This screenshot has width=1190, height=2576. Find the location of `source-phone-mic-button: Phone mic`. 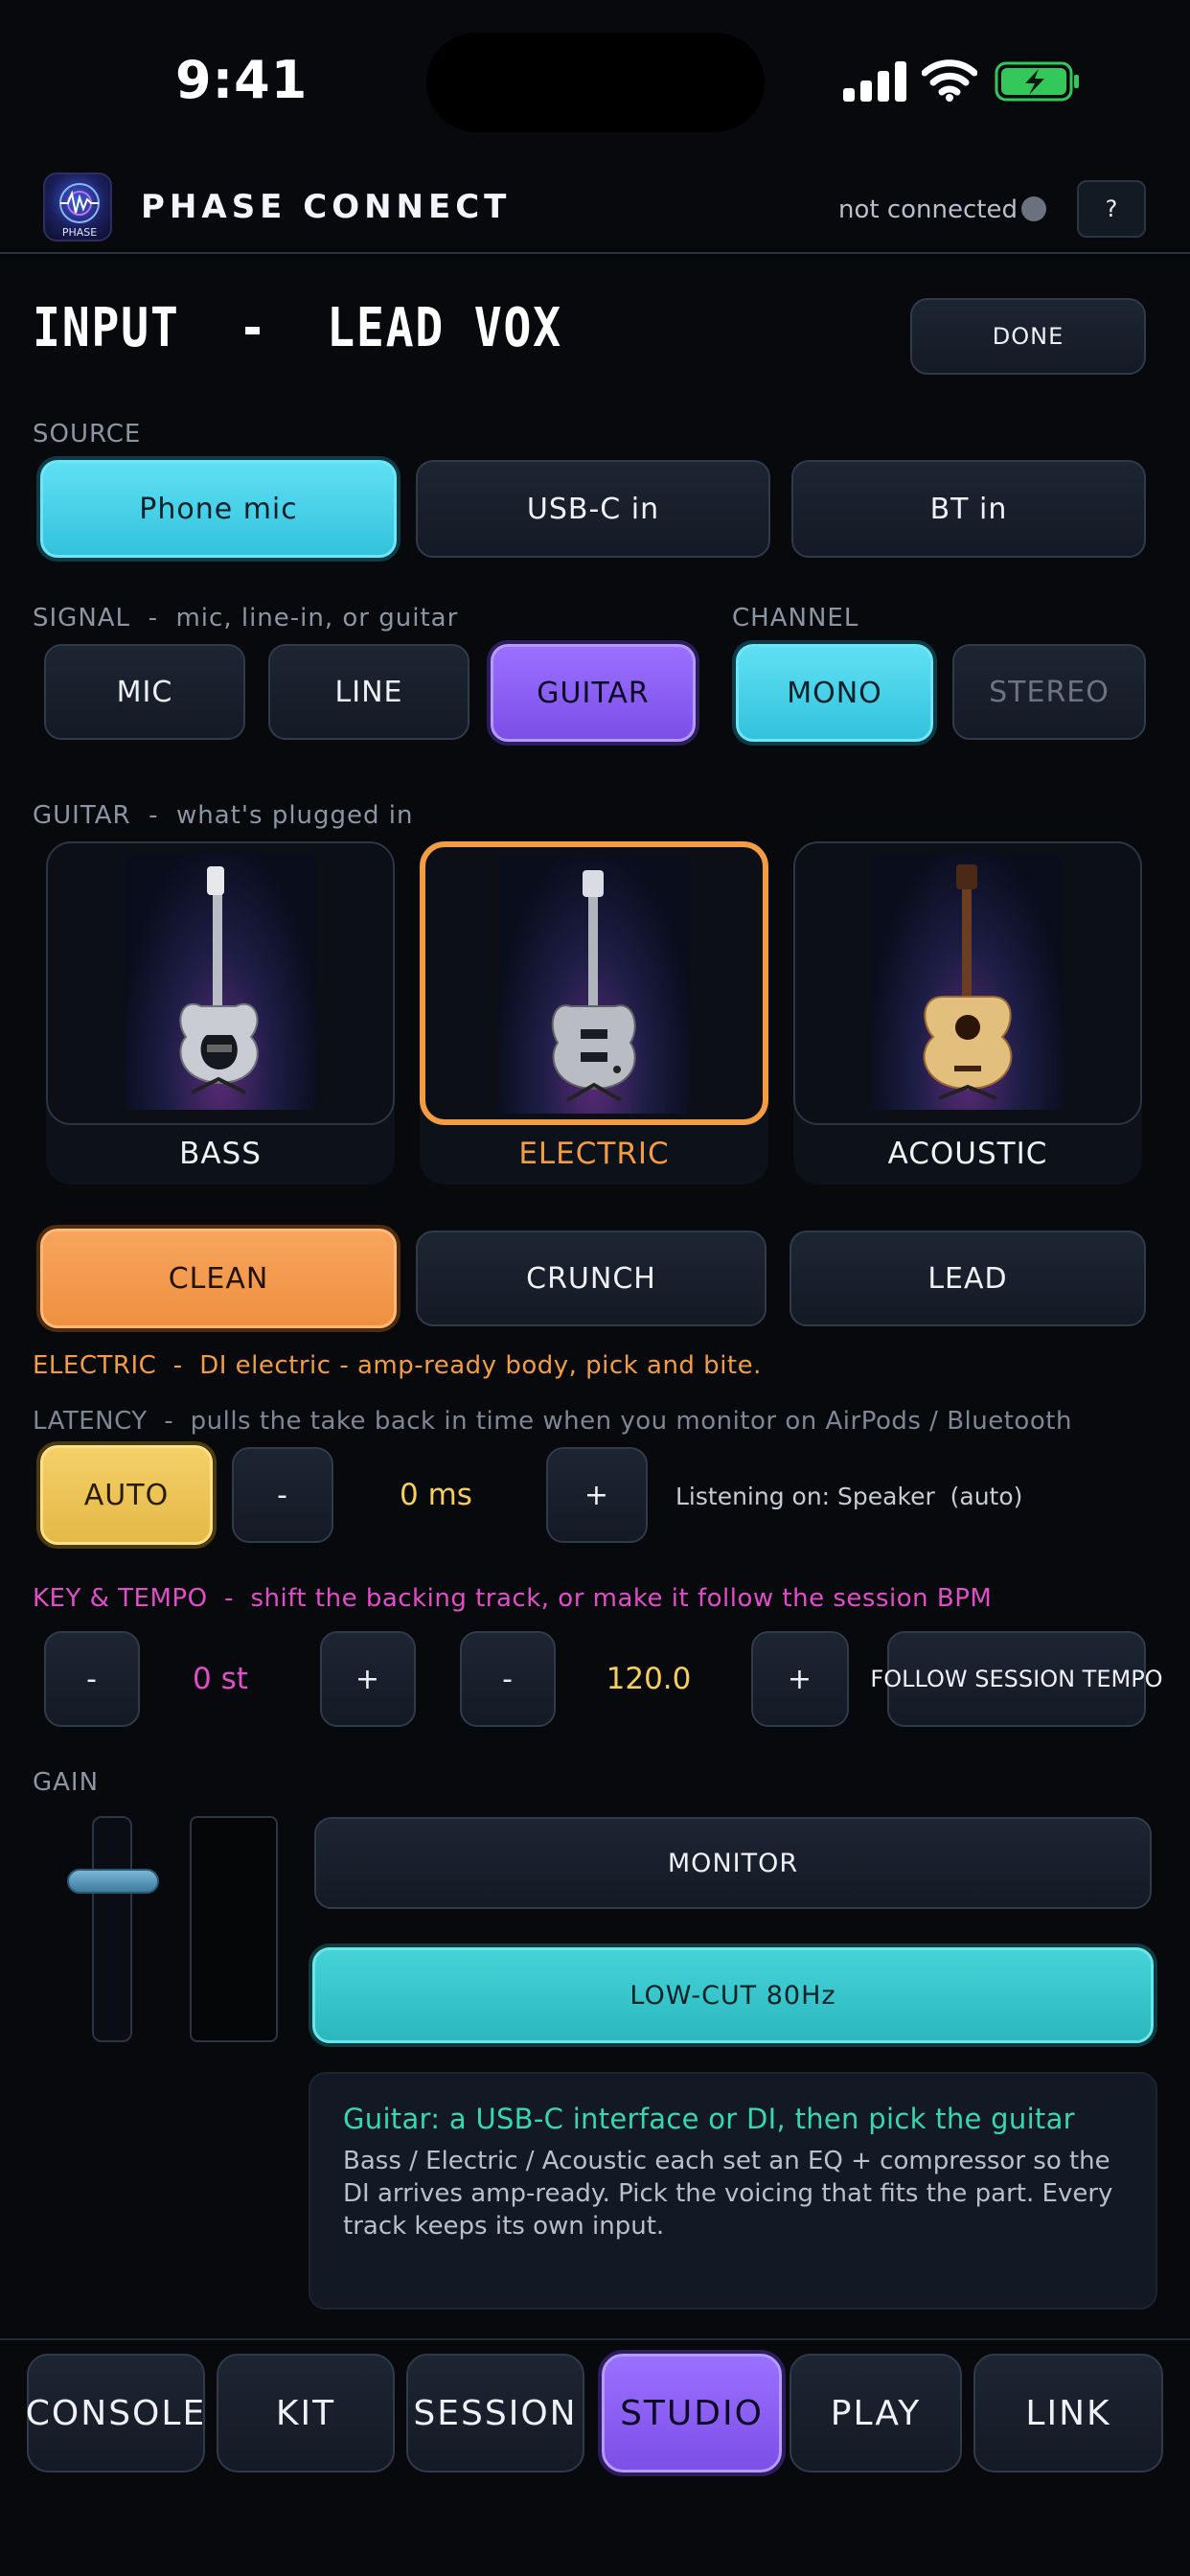

source-phone-mic-button: Phone mic is located at coordinates (218, 509).